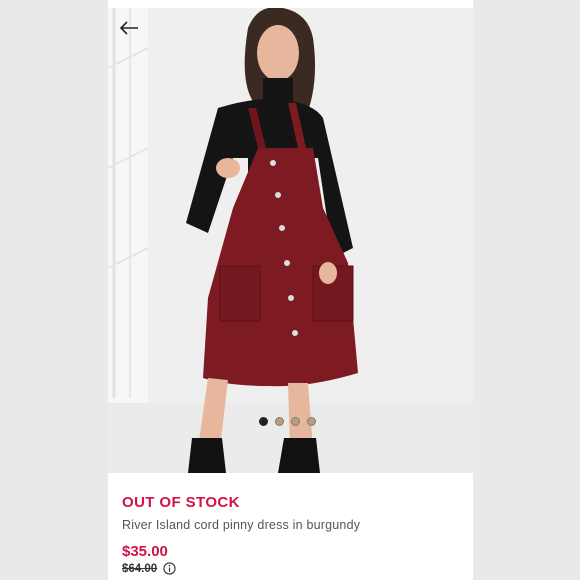  I want to click on back-button, so click(130, 29).